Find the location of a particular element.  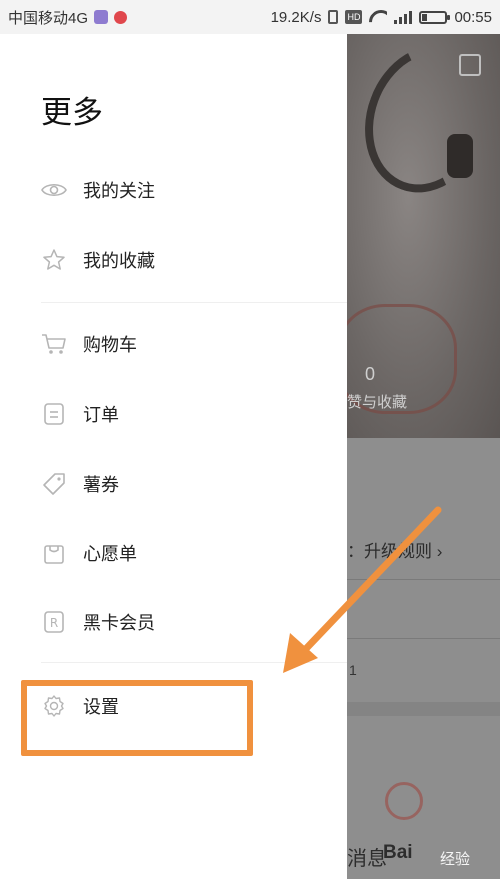

menu-item-cart: 购物车 is located at coordinates (186, 344).